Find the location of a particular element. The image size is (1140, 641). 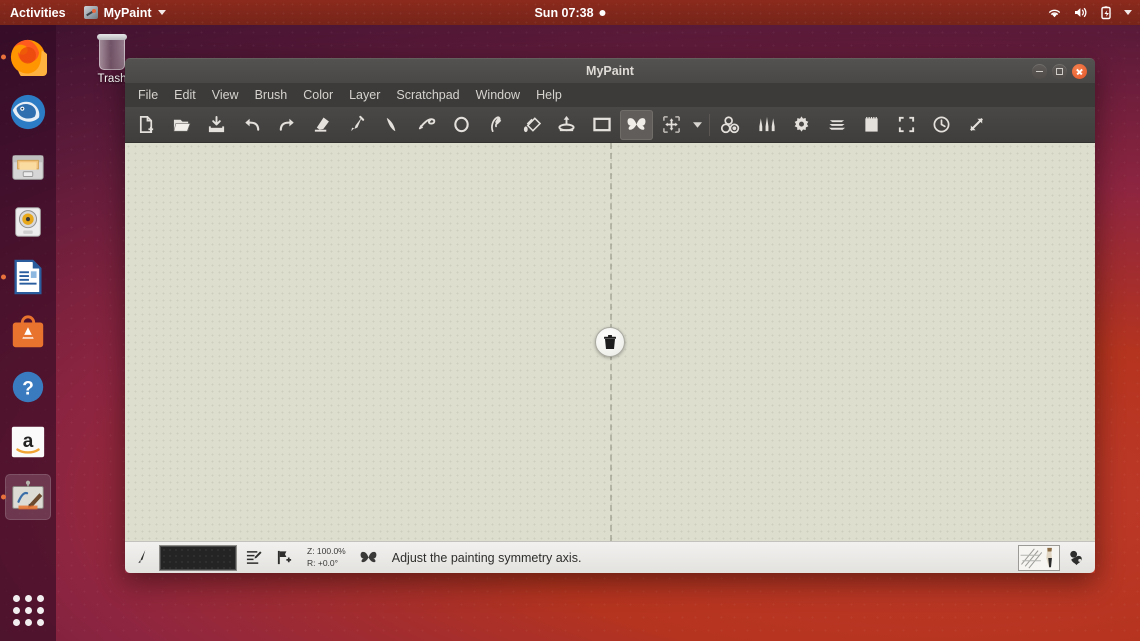

inking-icon is located at coordinates (496, 125).